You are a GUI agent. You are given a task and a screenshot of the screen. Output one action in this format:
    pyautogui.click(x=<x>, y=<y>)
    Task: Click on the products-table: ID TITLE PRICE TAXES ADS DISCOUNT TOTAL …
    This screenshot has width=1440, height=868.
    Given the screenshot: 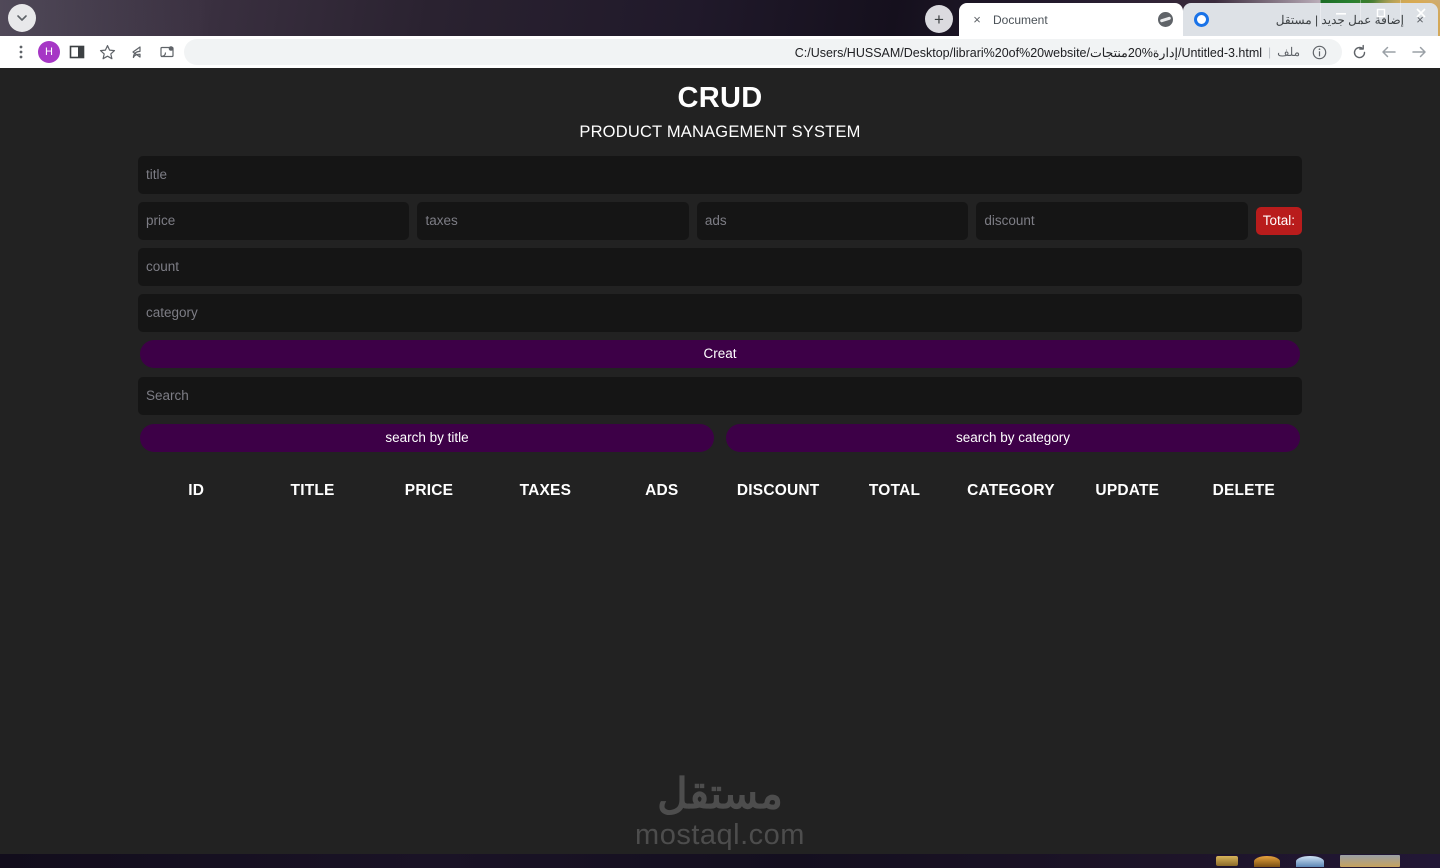 What is the action you would take?
    pyautogui.click(x=720, y=491)
    